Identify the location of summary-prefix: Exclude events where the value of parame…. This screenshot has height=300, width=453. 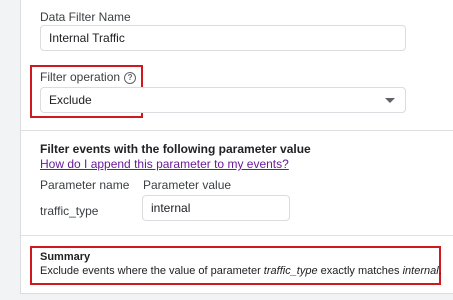
(152, 271).